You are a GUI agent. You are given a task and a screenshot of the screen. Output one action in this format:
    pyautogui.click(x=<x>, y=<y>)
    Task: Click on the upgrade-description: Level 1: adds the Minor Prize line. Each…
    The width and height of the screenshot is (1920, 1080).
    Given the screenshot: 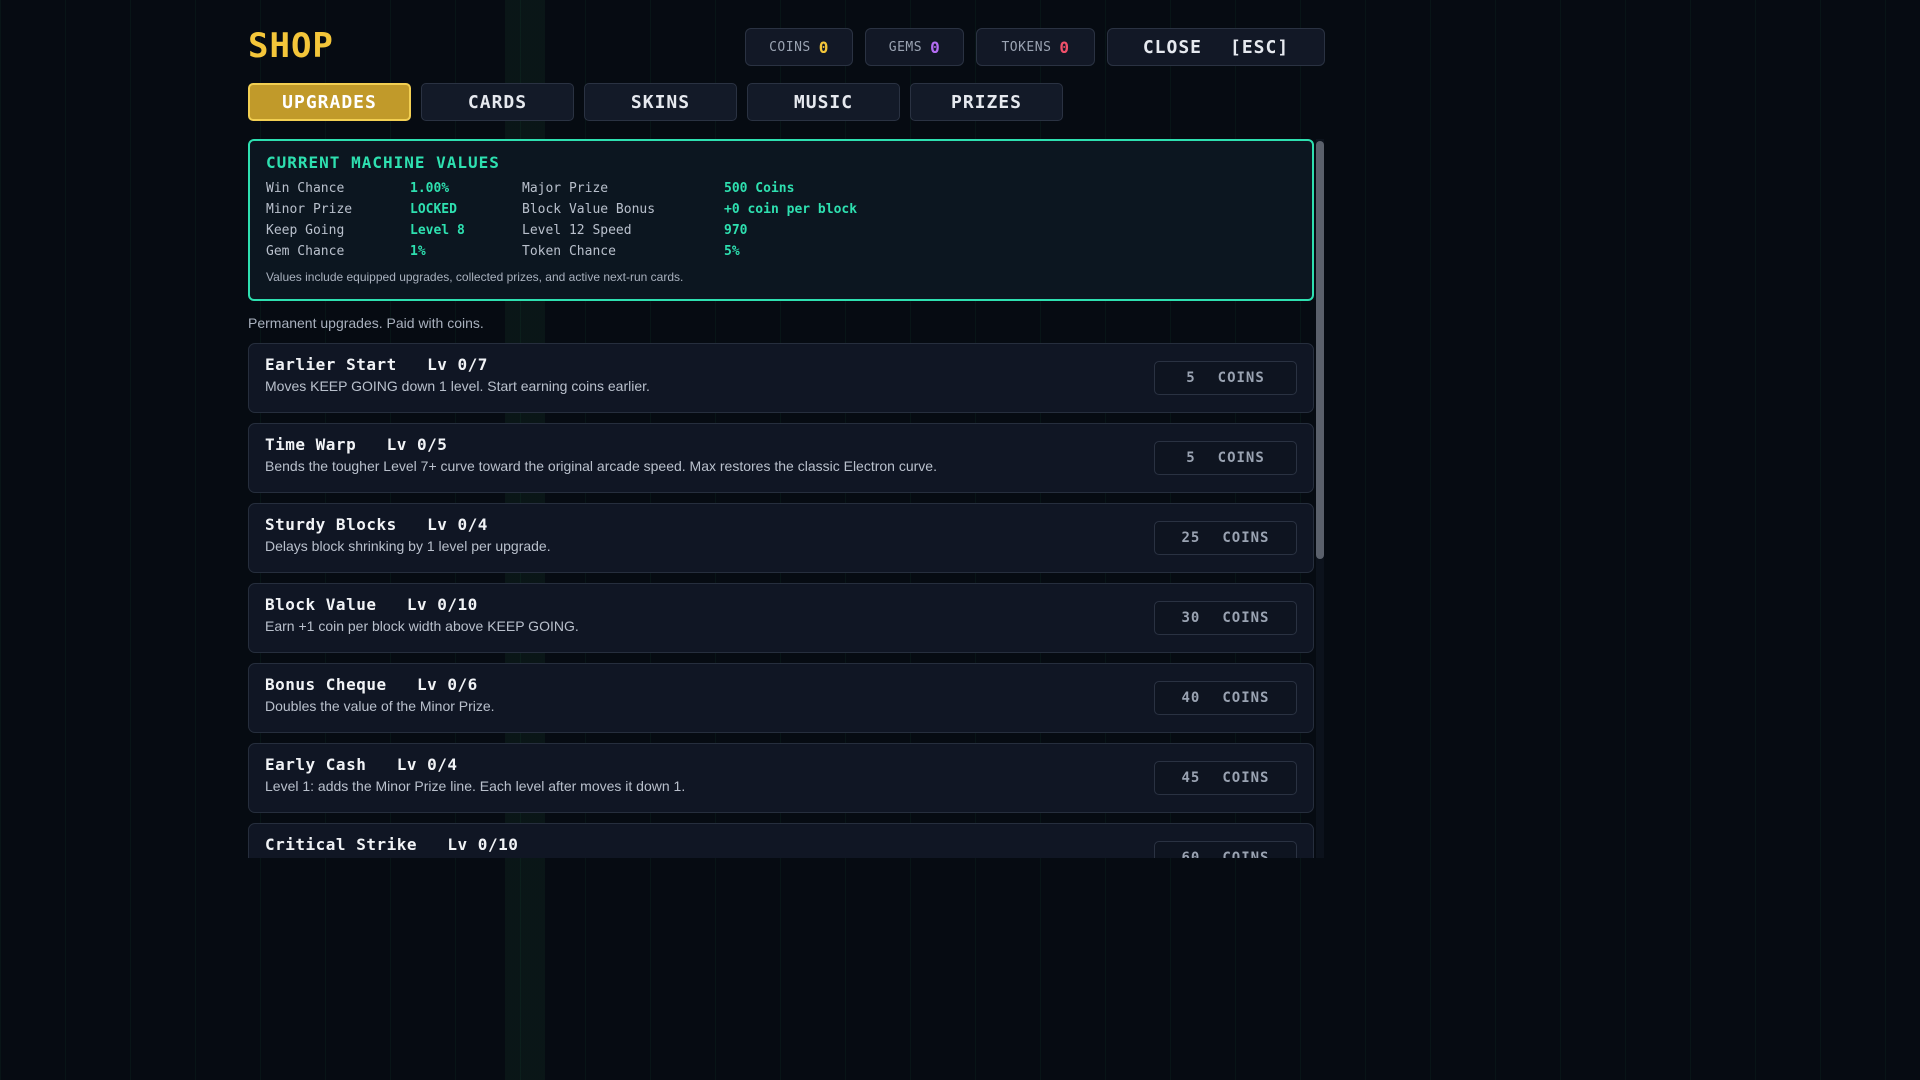 What is the action you would take?
    pyautogui.click(x=475, y=786)
    